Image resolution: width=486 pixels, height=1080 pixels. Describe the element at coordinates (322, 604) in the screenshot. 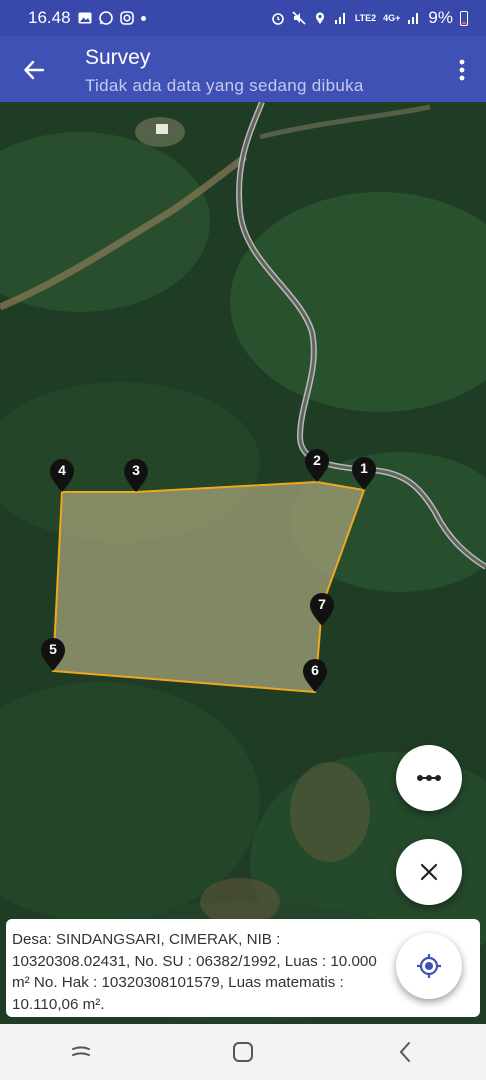

I see `marker-label: 7` at that location.